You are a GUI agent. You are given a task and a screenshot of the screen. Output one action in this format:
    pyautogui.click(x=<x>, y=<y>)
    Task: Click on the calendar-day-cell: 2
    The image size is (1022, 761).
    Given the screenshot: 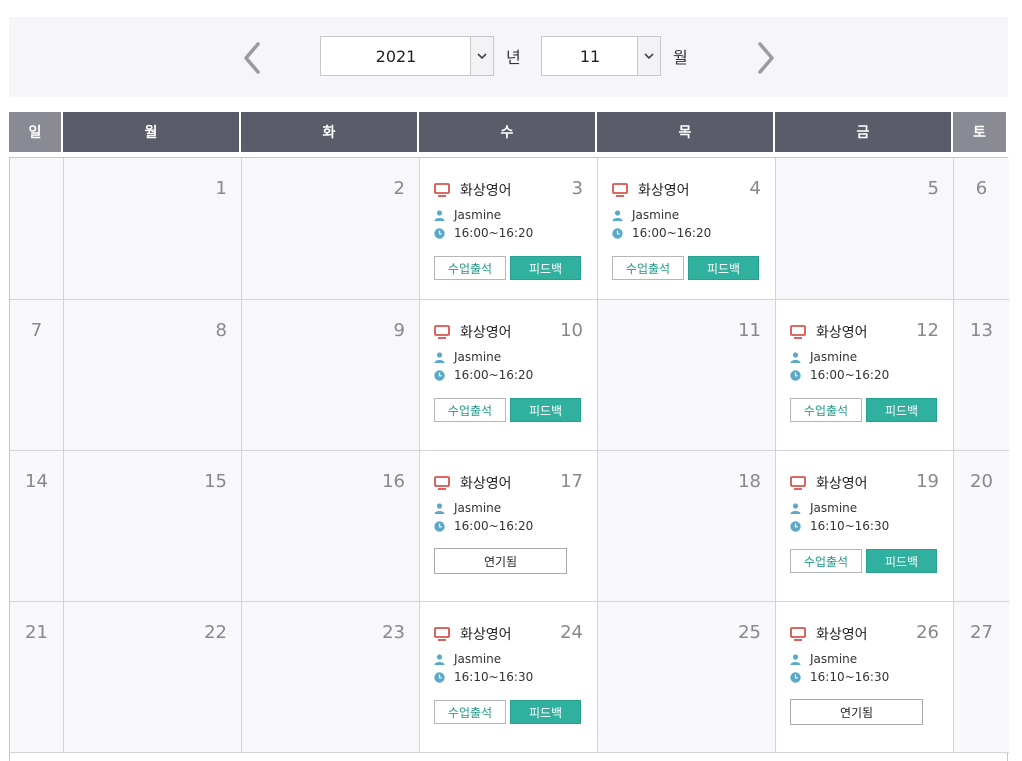 What is the action you would take?
    pyautogui.click(x=331, y=229)
    